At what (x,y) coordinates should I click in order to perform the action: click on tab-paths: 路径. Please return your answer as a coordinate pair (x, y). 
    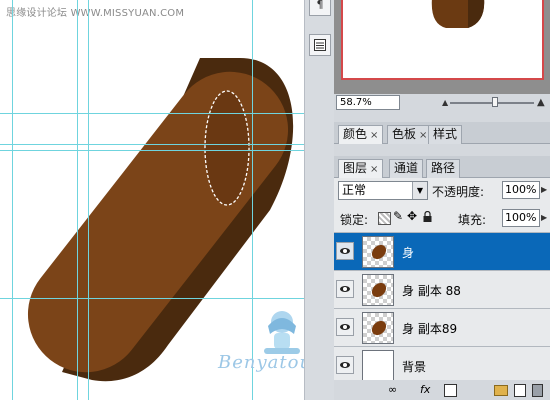
    Looking at the image, I should click on (443, 168).